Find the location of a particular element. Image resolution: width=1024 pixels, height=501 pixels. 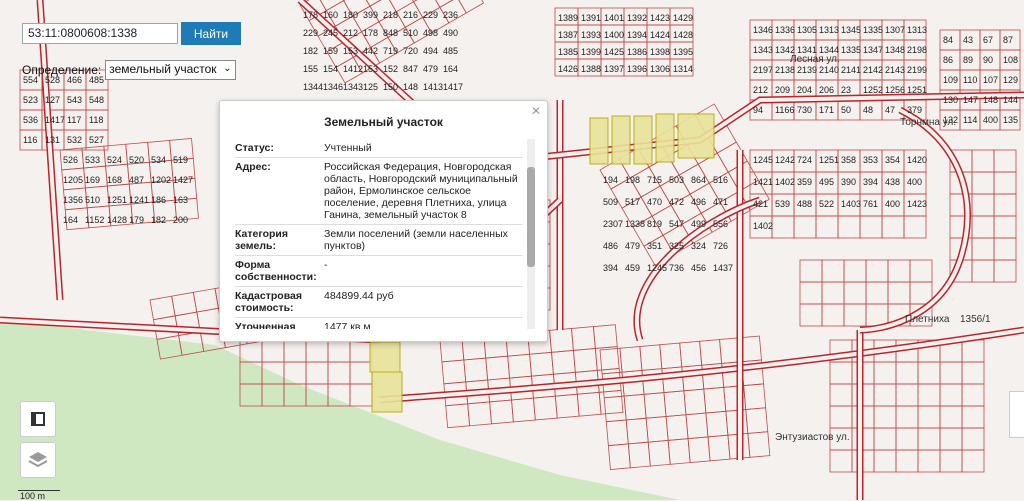

scroll-thumb is located at coordinates (531, 217).